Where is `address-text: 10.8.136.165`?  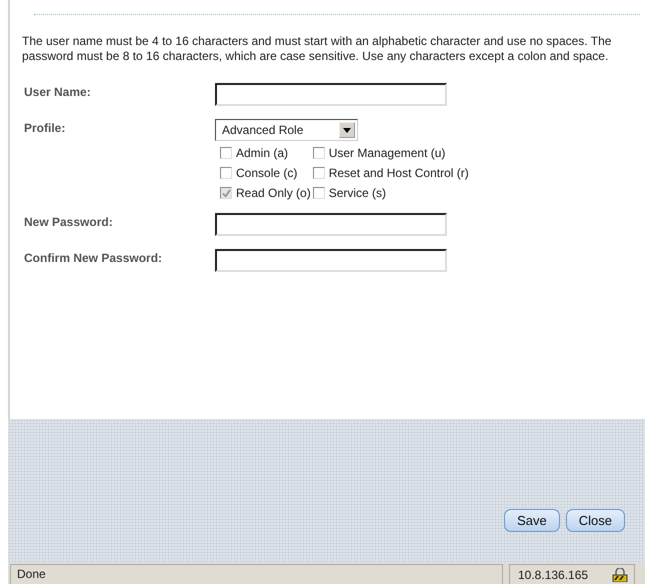
address-text: 10.8.136.165 is located at coordinates (553, 575).